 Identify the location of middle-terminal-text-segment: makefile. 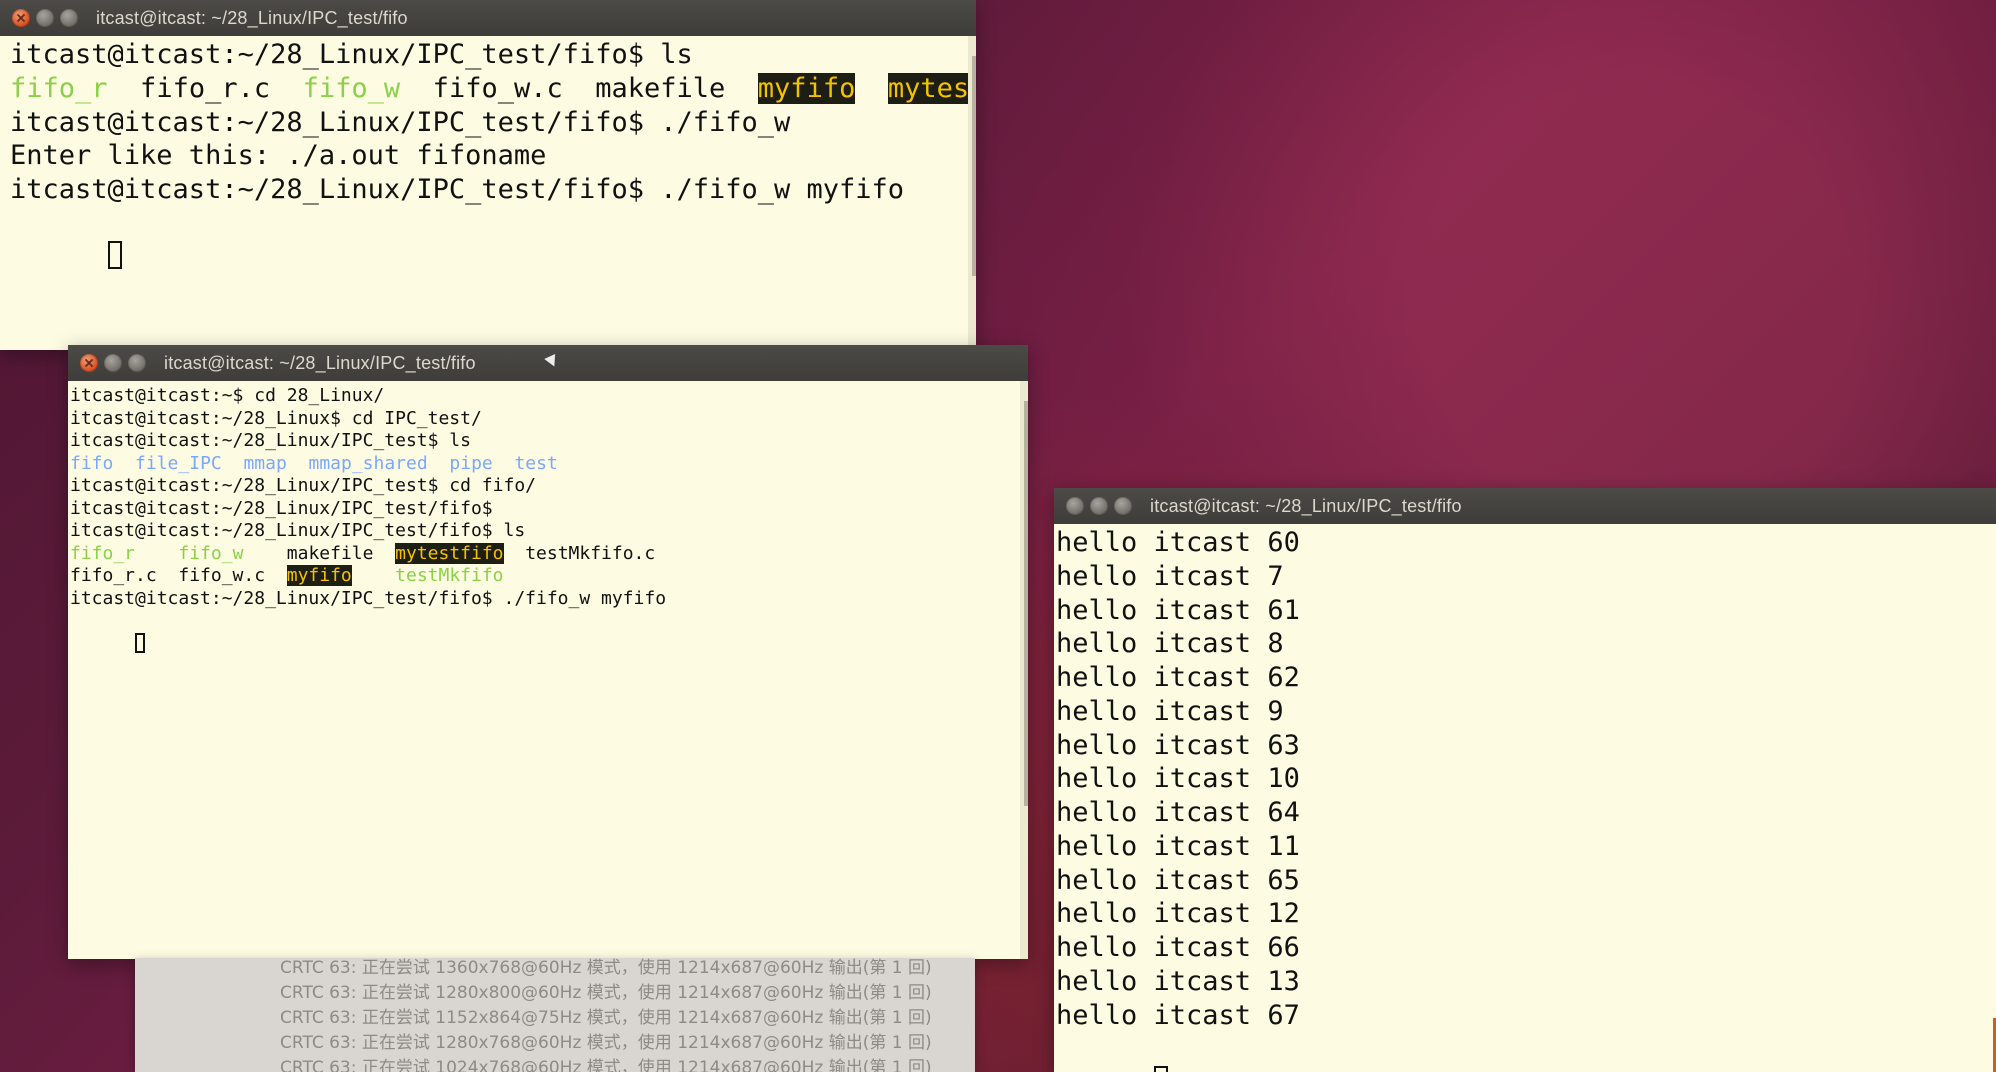
(319, 553).